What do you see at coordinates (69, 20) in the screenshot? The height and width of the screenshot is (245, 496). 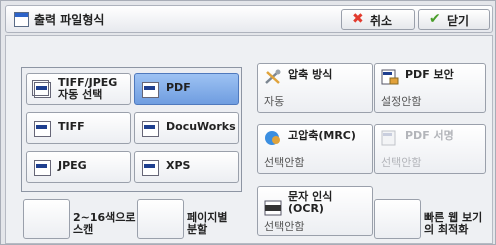 I see `page-title: 출력 파일형식` at bounding box center [69, 20].